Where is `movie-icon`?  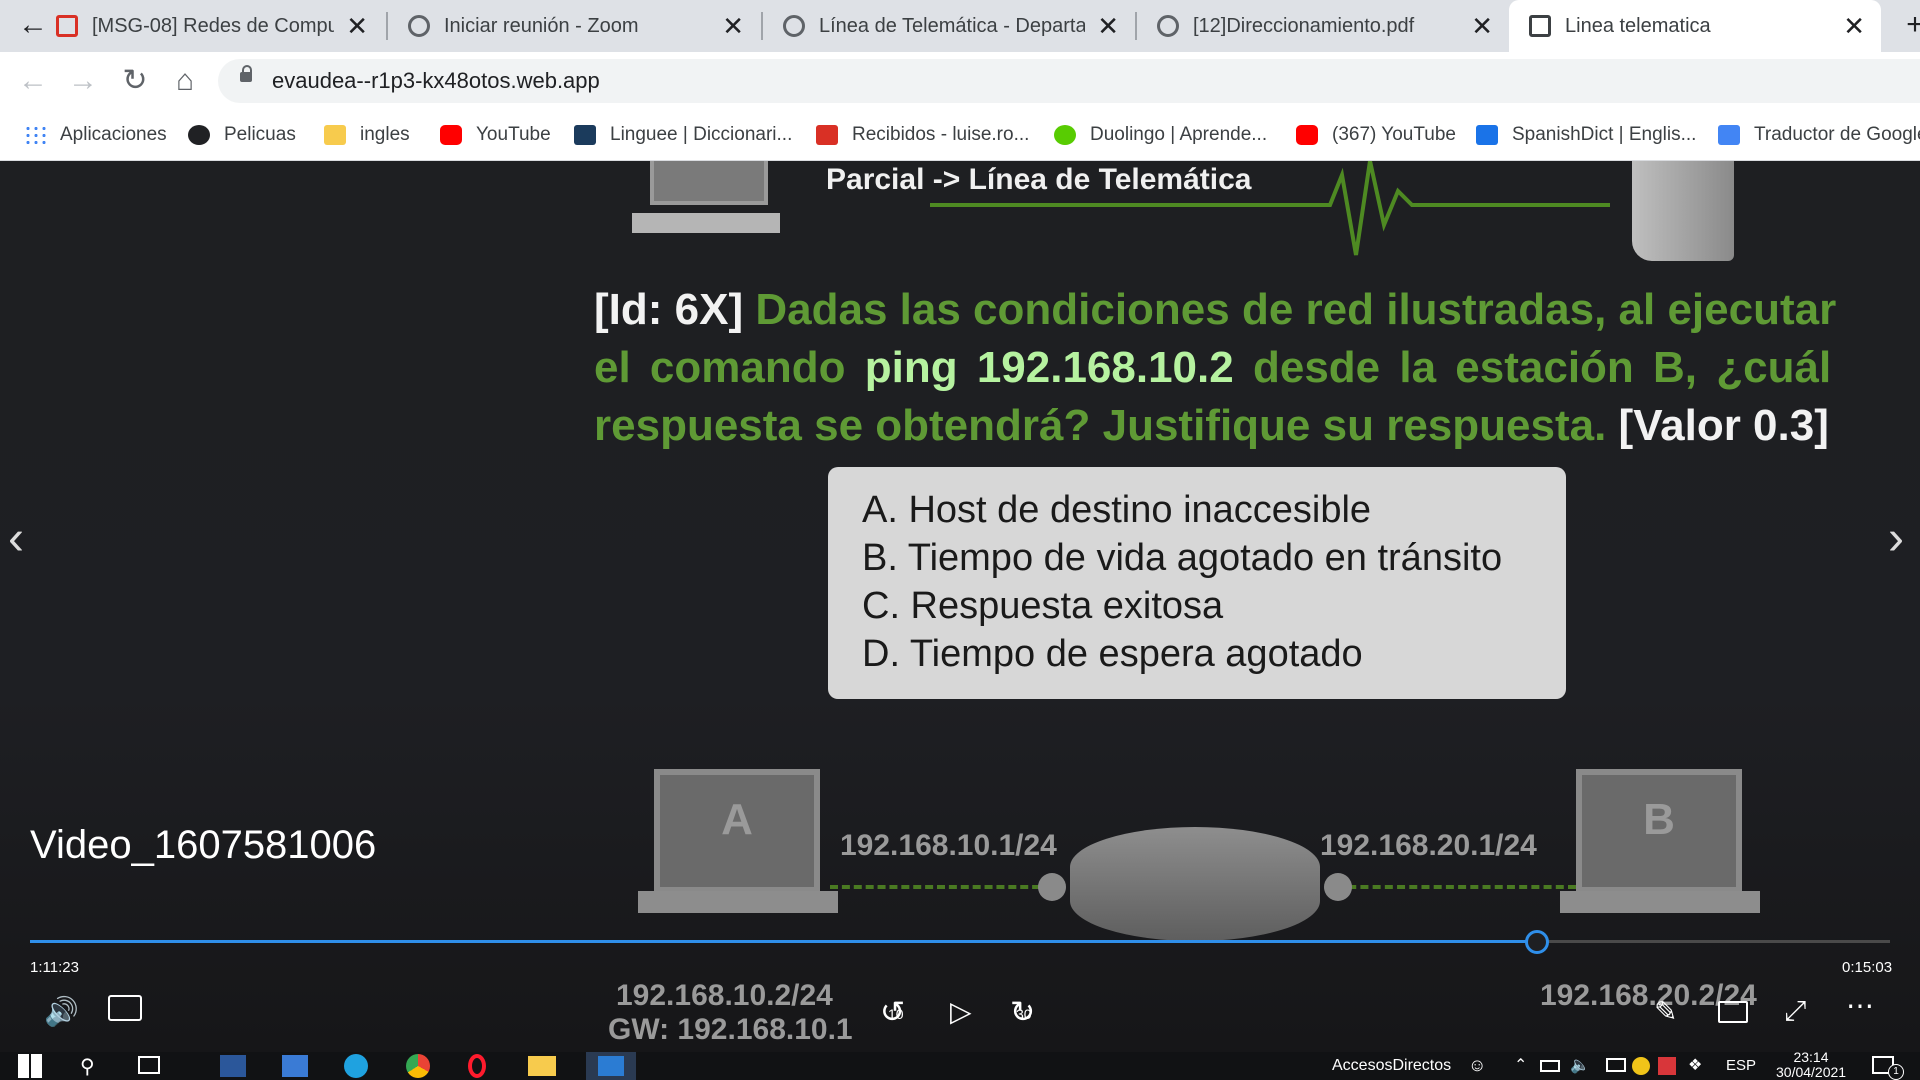
movie-icon is located at coordinates (199, 135).